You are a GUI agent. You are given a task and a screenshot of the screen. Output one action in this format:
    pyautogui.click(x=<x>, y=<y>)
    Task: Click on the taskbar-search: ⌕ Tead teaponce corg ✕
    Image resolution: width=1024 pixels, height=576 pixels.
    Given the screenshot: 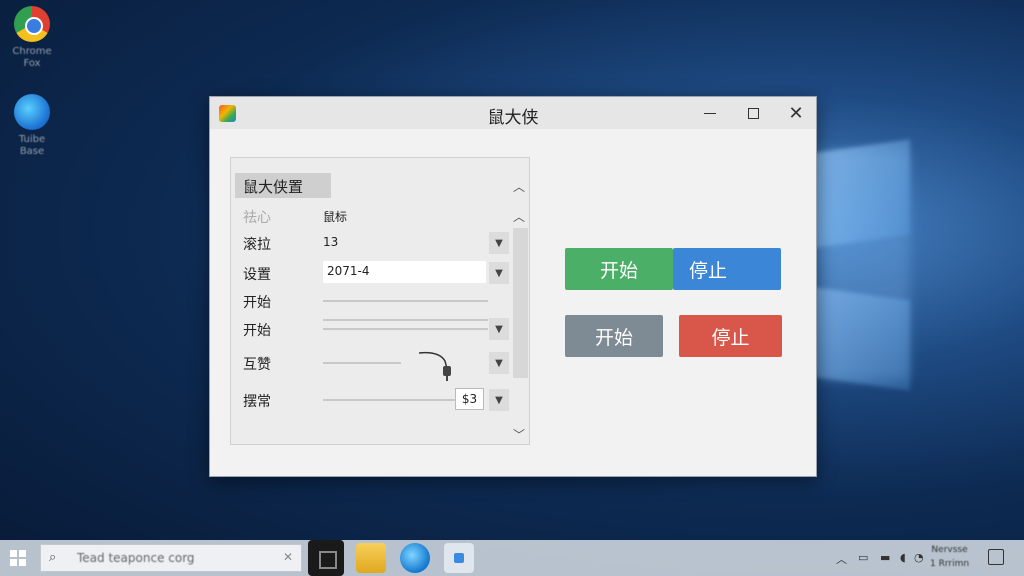 What is the action you would take?
    pyautogui.click(x=171, y=558)
    